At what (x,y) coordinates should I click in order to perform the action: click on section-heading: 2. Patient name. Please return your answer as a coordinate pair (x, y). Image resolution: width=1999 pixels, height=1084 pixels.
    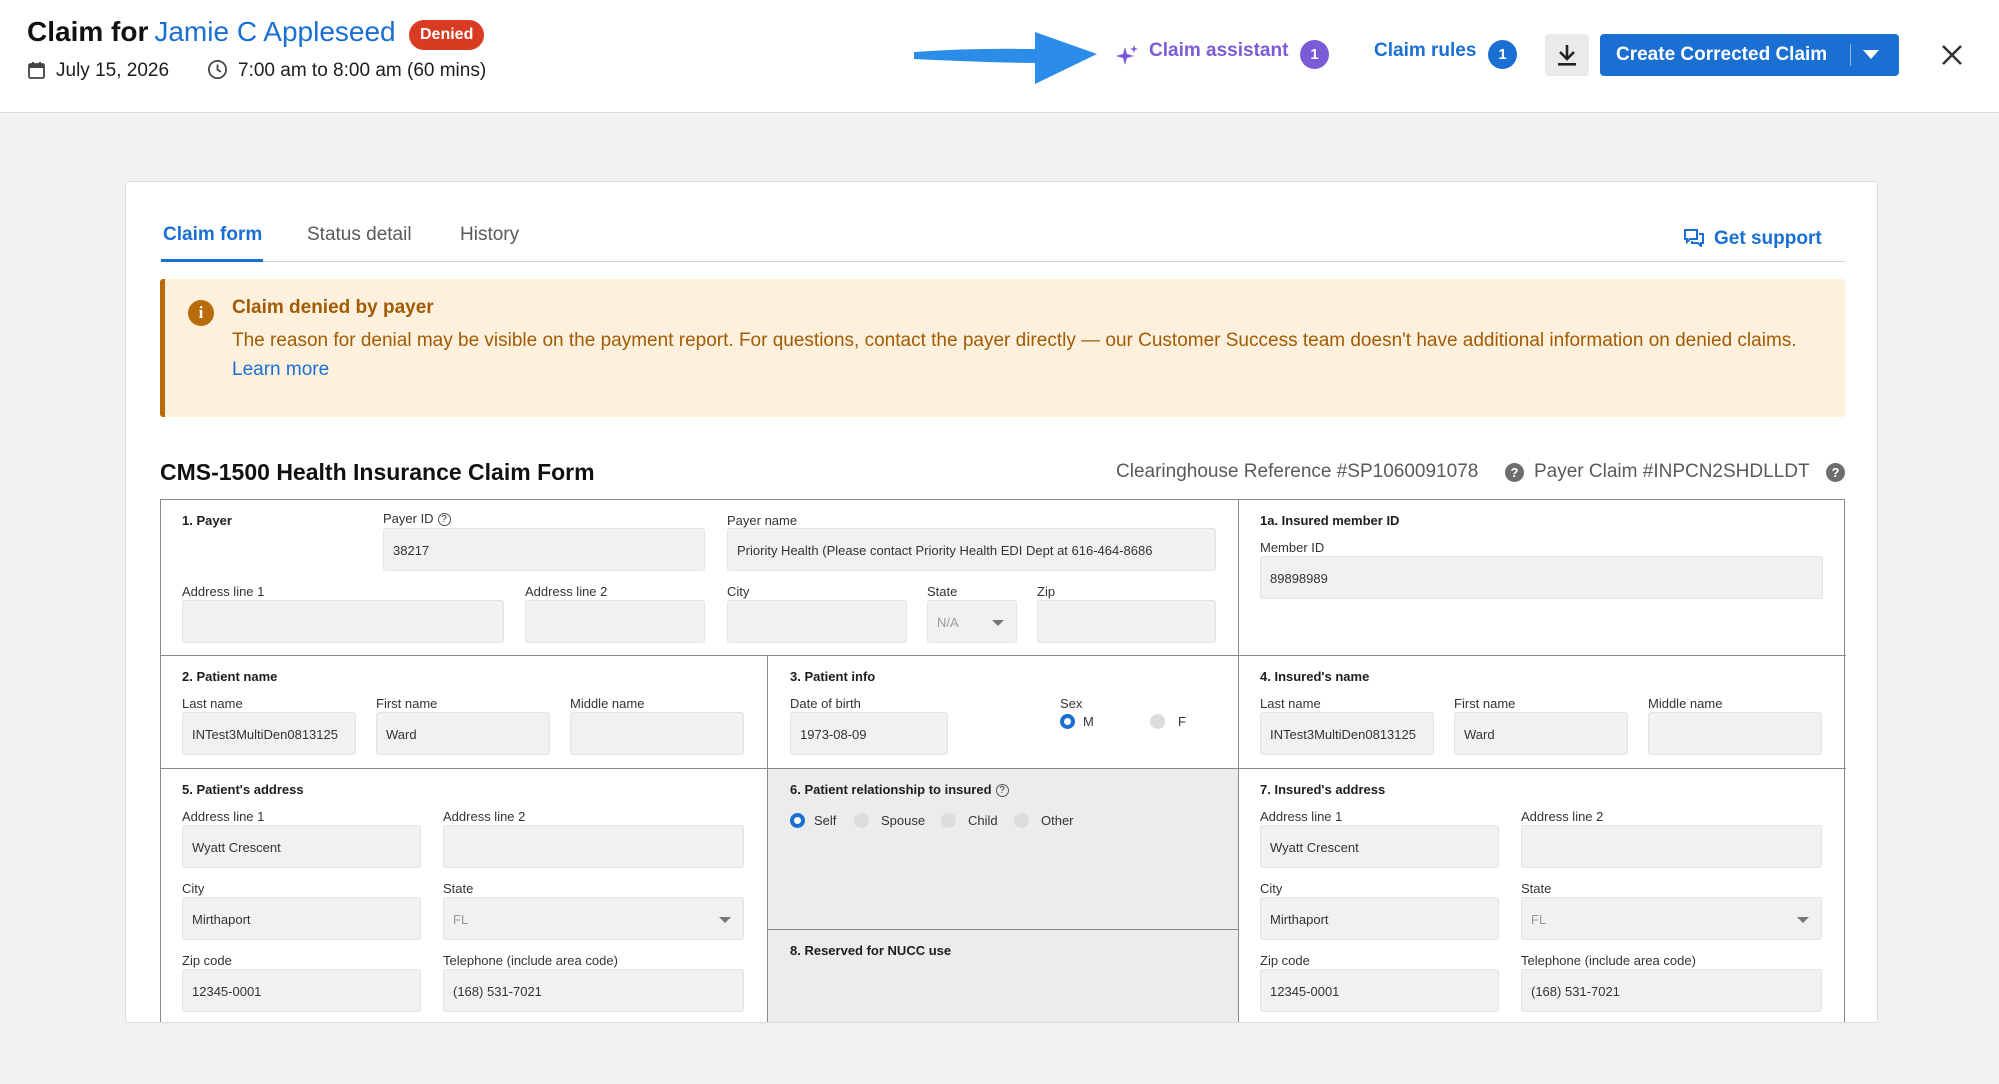
    Looking at the image, I should click on (230, 676).